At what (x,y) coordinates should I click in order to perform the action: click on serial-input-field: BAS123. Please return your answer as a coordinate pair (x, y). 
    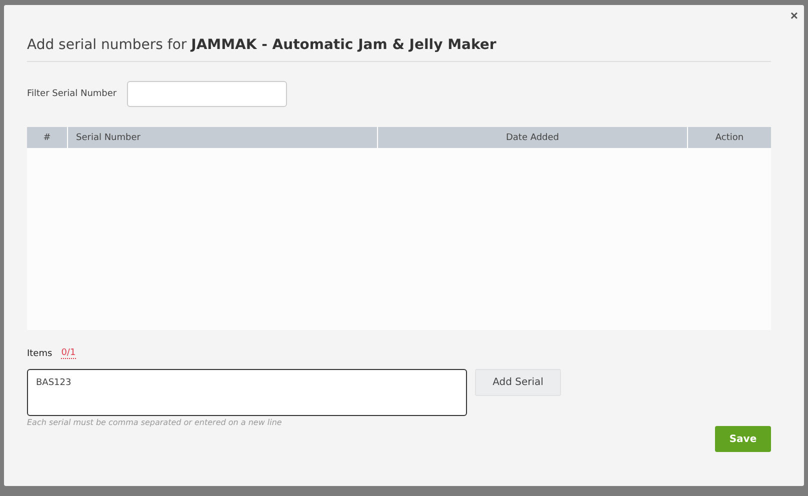
    Looking at the image, I should click on (247, 392).